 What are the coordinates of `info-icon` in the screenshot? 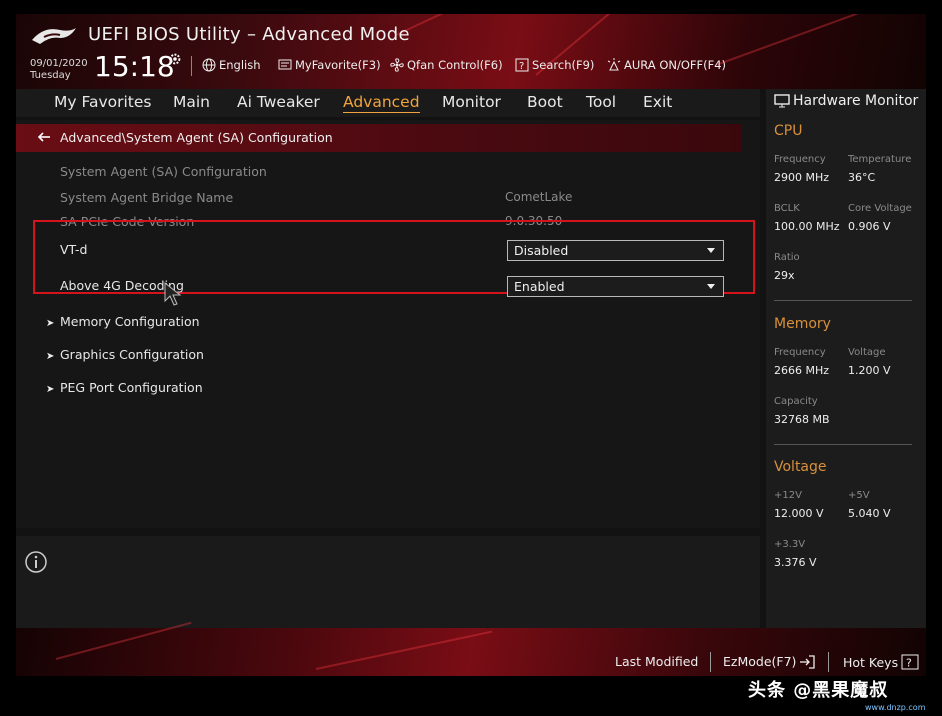 It's located at (36, 562).